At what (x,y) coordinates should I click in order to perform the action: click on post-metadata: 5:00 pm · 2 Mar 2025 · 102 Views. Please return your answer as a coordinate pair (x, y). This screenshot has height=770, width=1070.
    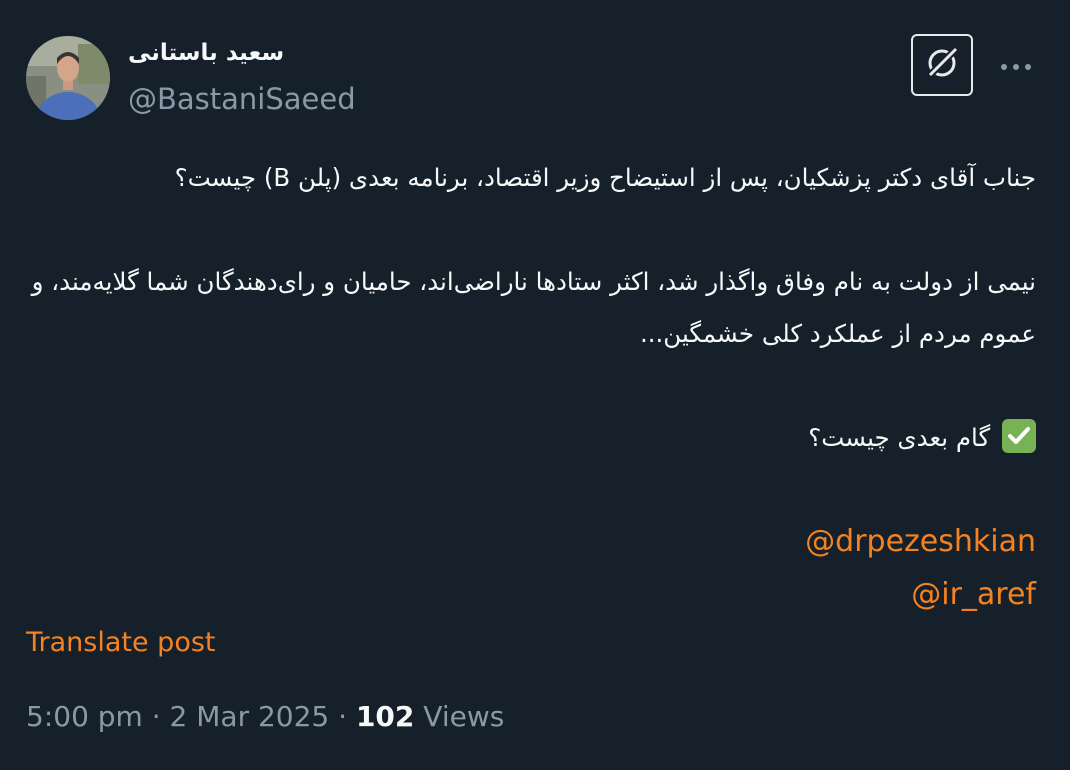
    Looking at the image, I should click on (265, 716).